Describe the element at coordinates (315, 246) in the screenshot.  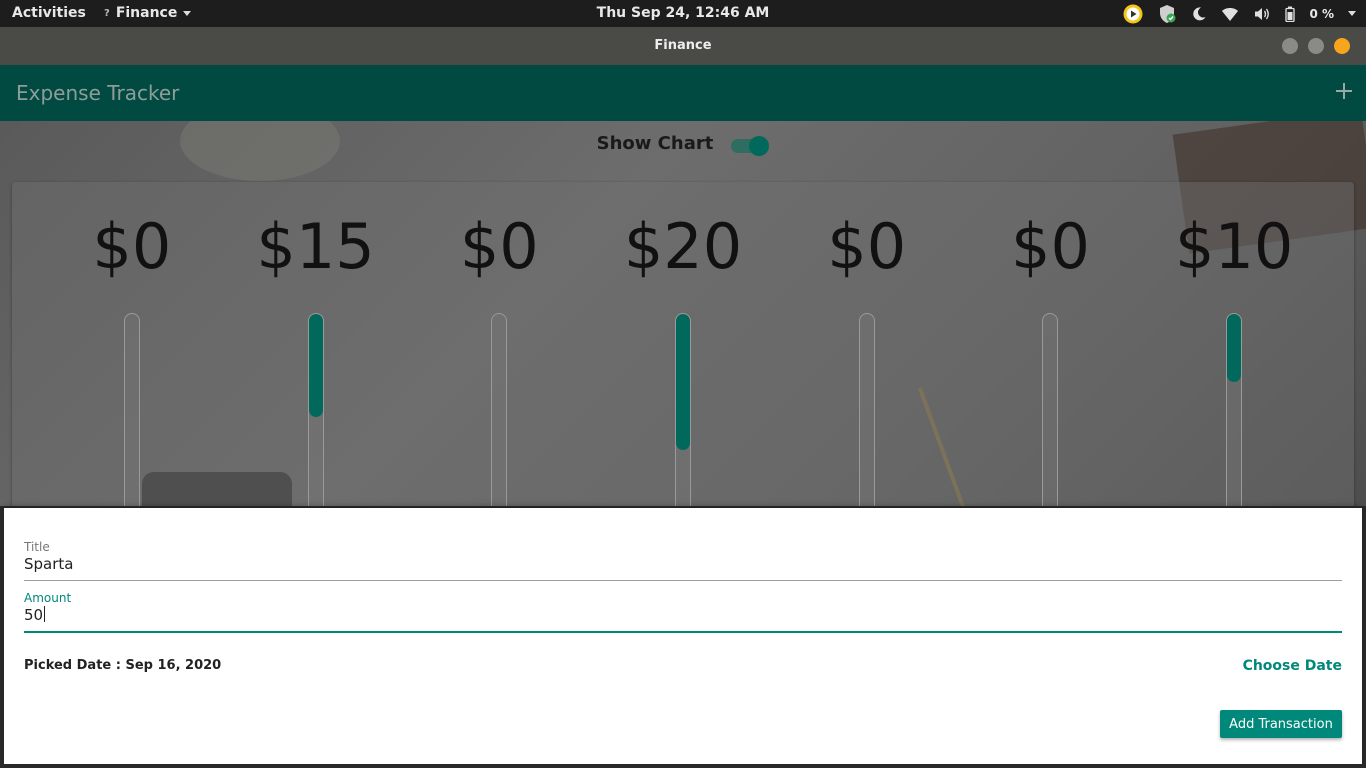
I see `bar-amount-label: $15` at that location.